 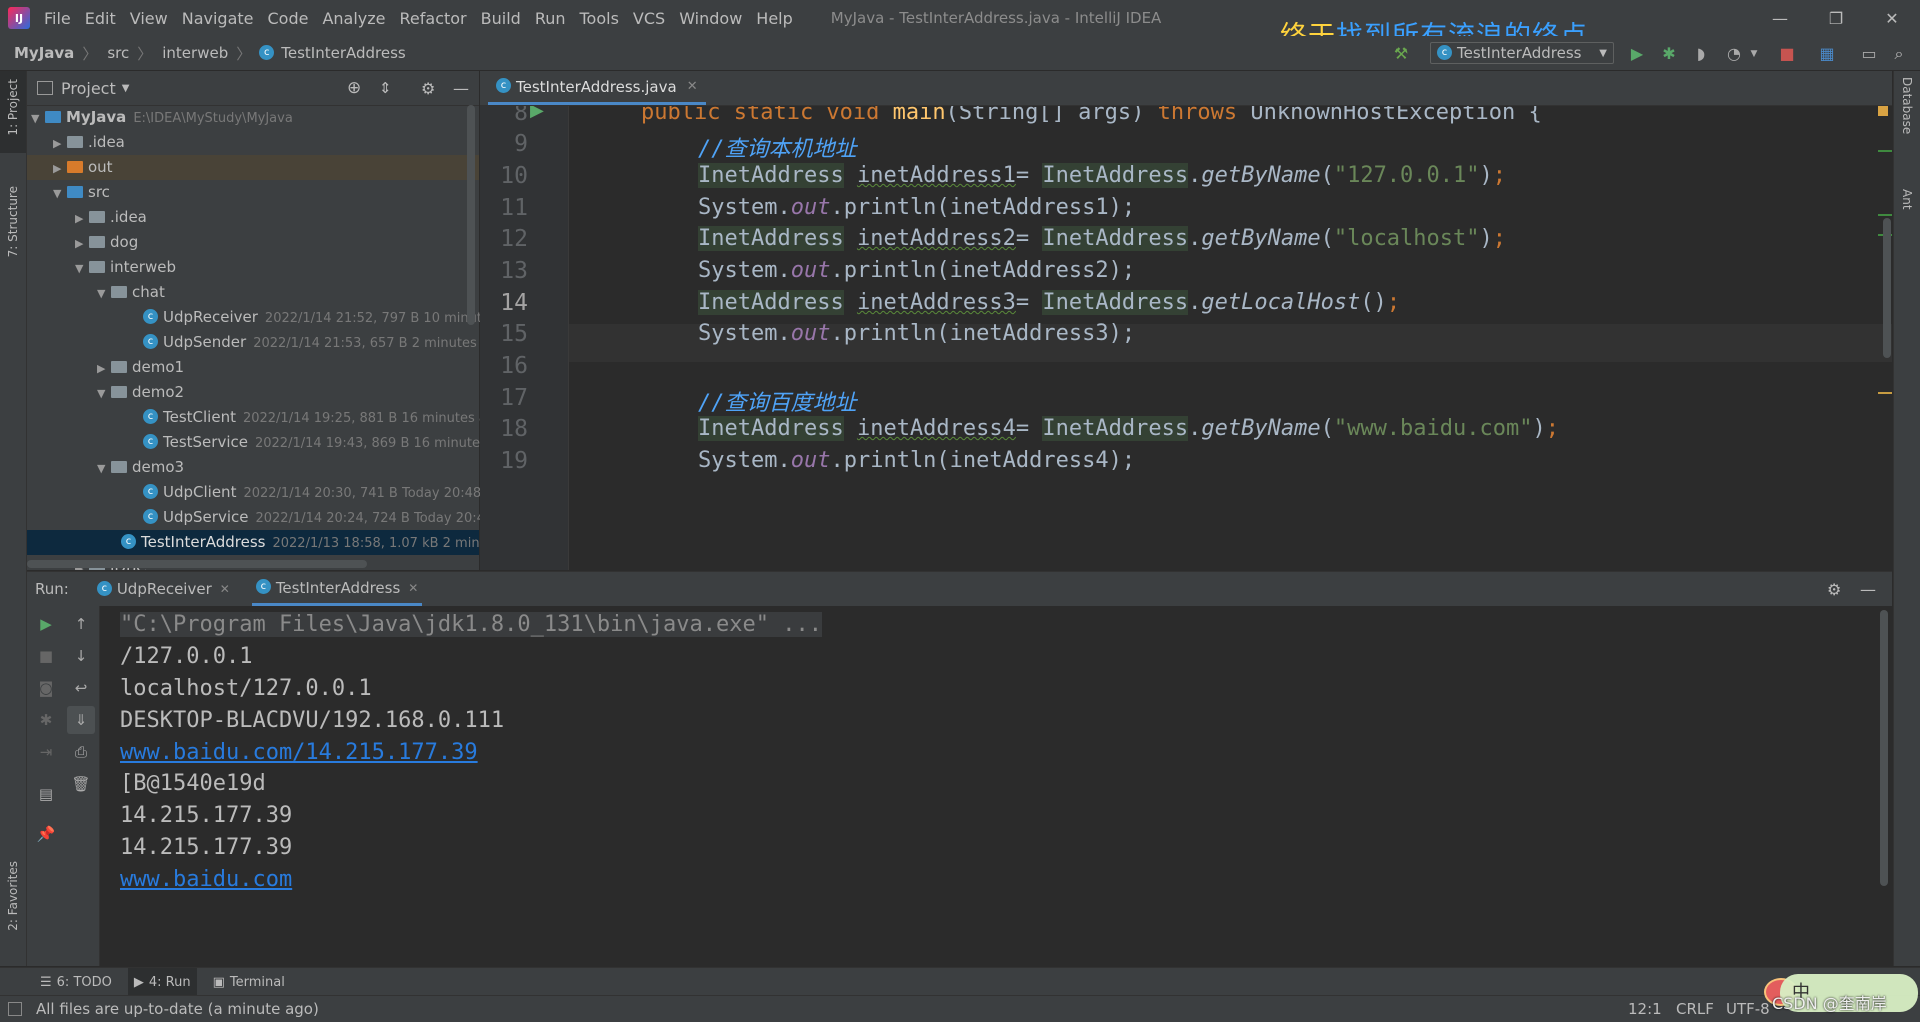 What do you see at coordinates (218, 18) in the screenshot?
I see `menu-navigate: Navigate` at bounding box center [218, 18].